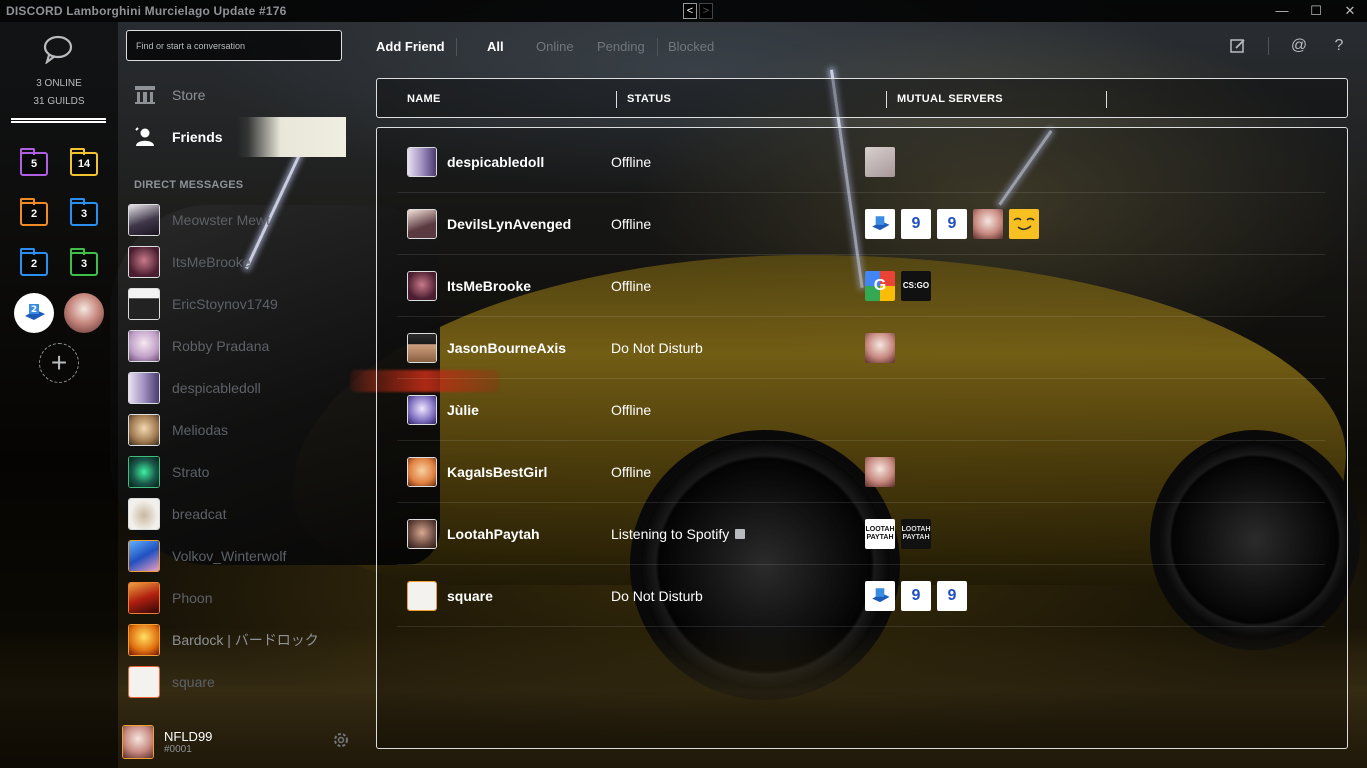 The image size is (1367, 768). Describe the element at coordinates (138, 742) in the screenshot. I see `user-avatar` at that location.